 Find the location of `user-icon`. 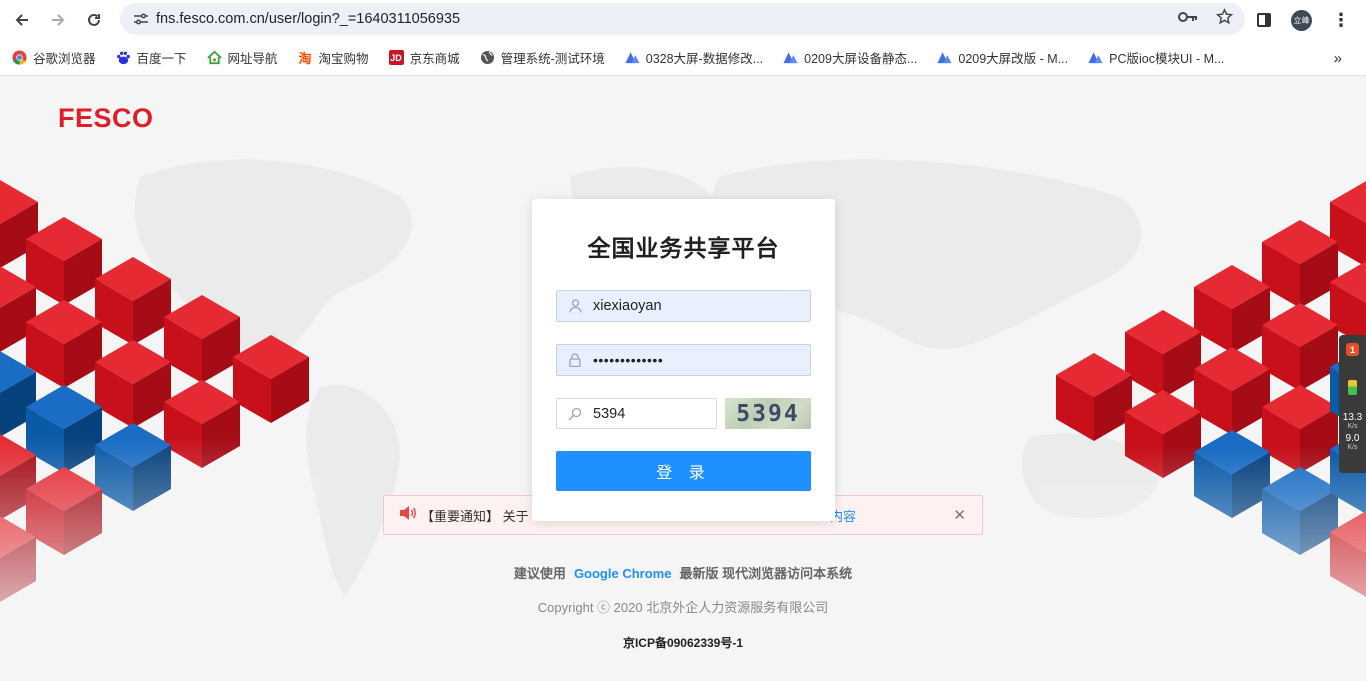

user-icon is located at coordinates (575, 306).